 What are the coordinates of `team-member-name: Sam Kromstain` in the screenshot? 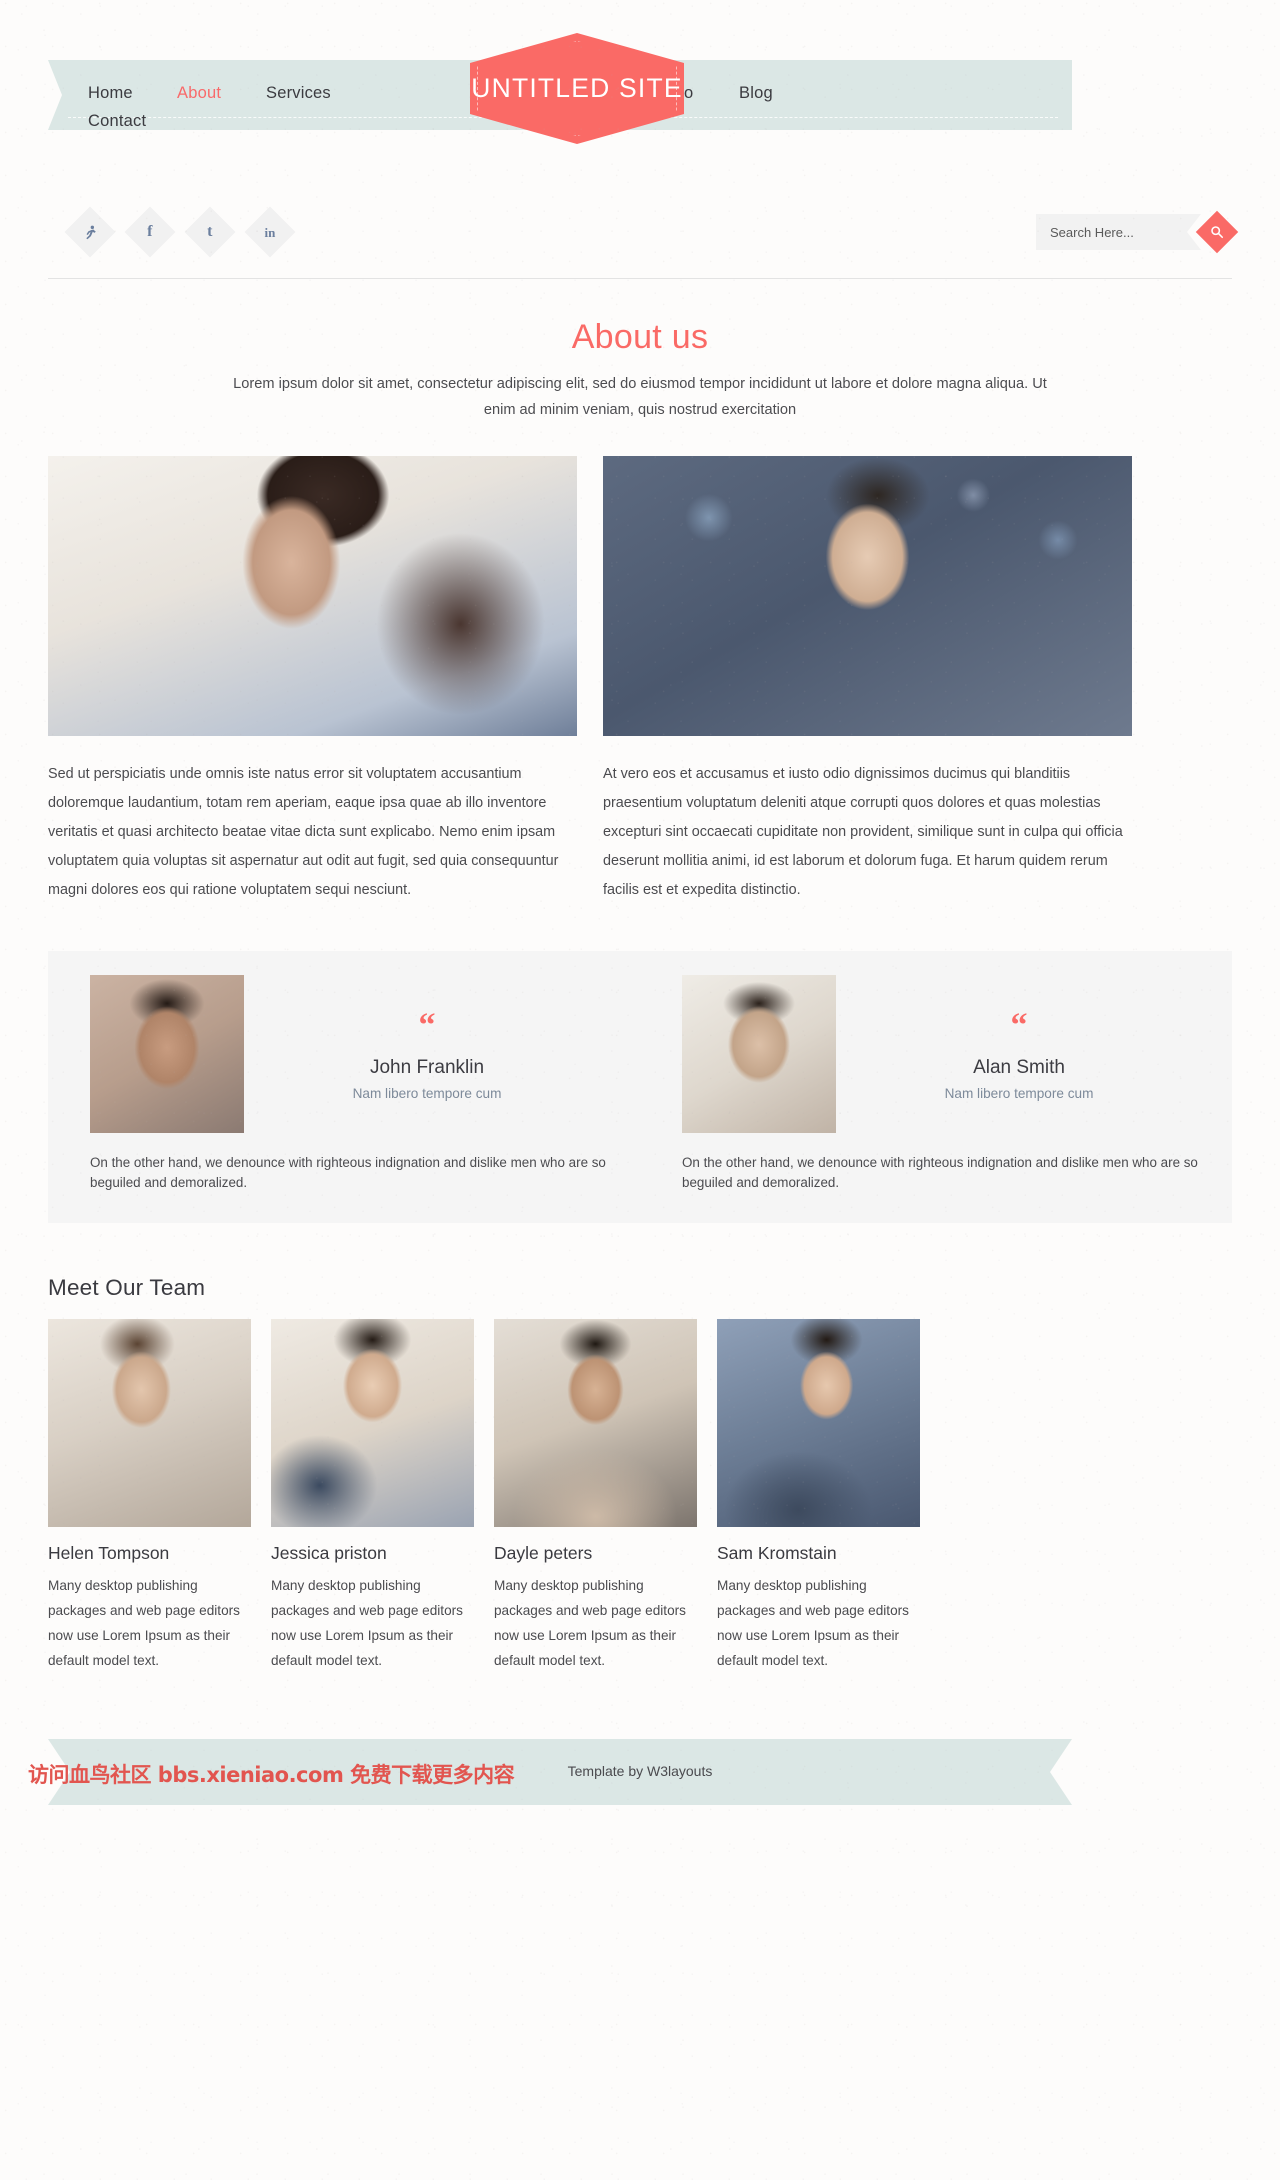 It's located at (777, 1553).